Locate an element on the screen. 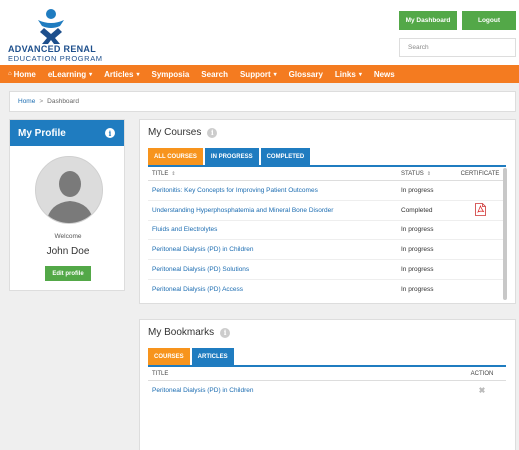  user-name: John Doe is located at coordinates (68, 251).